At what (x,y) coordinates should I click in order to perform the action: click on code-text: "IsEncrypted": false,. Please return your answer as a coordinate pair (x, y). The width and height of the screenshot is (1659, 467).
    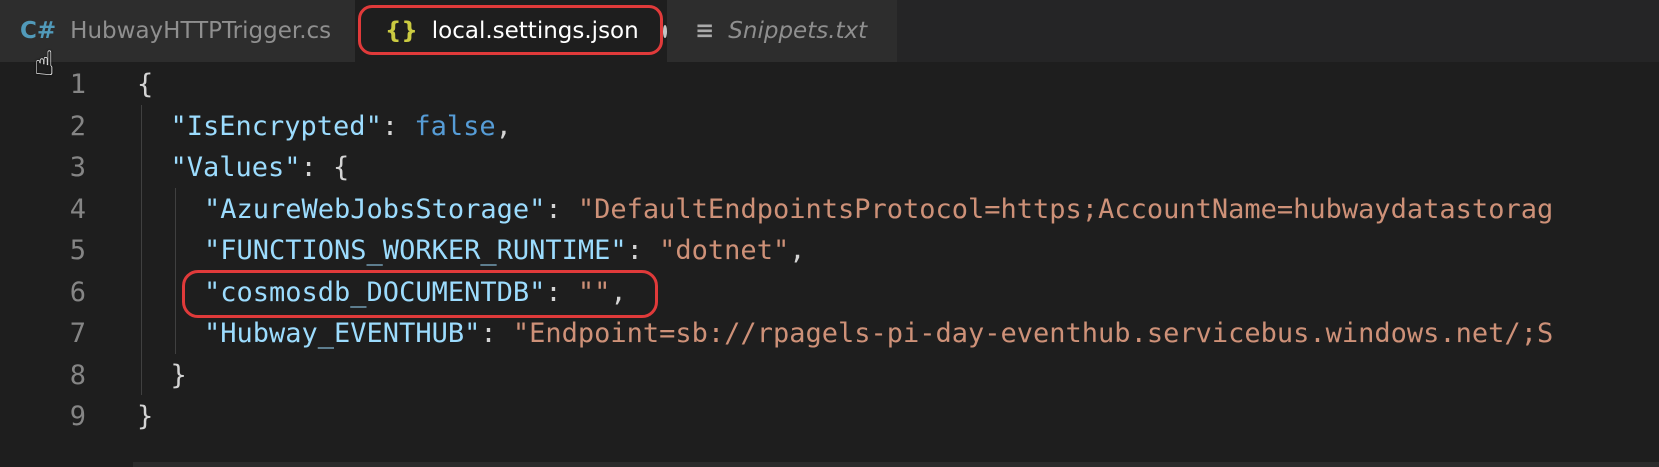
    Looking at the image, I should click on (341, 127).